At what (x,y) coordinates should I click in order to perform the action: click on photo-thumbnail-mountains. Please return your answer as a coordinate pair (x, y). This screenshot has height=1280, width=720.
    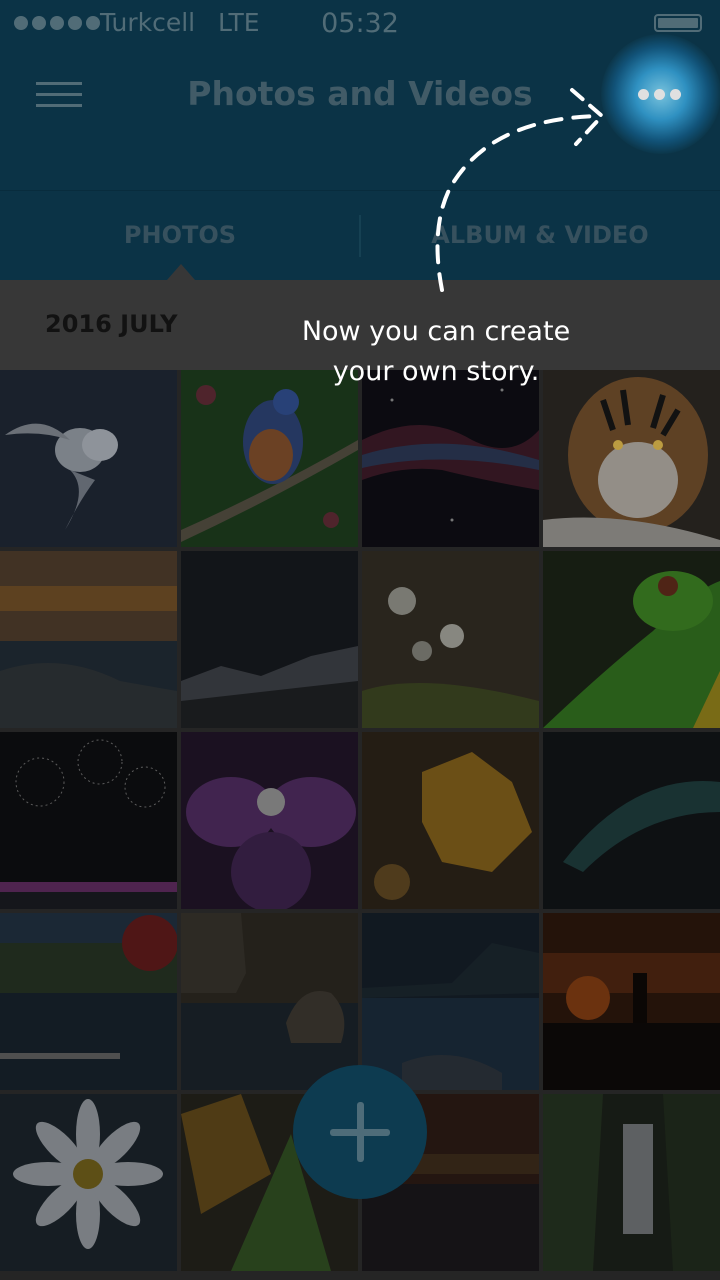
    Looking at the image, I should click on (269, 639).